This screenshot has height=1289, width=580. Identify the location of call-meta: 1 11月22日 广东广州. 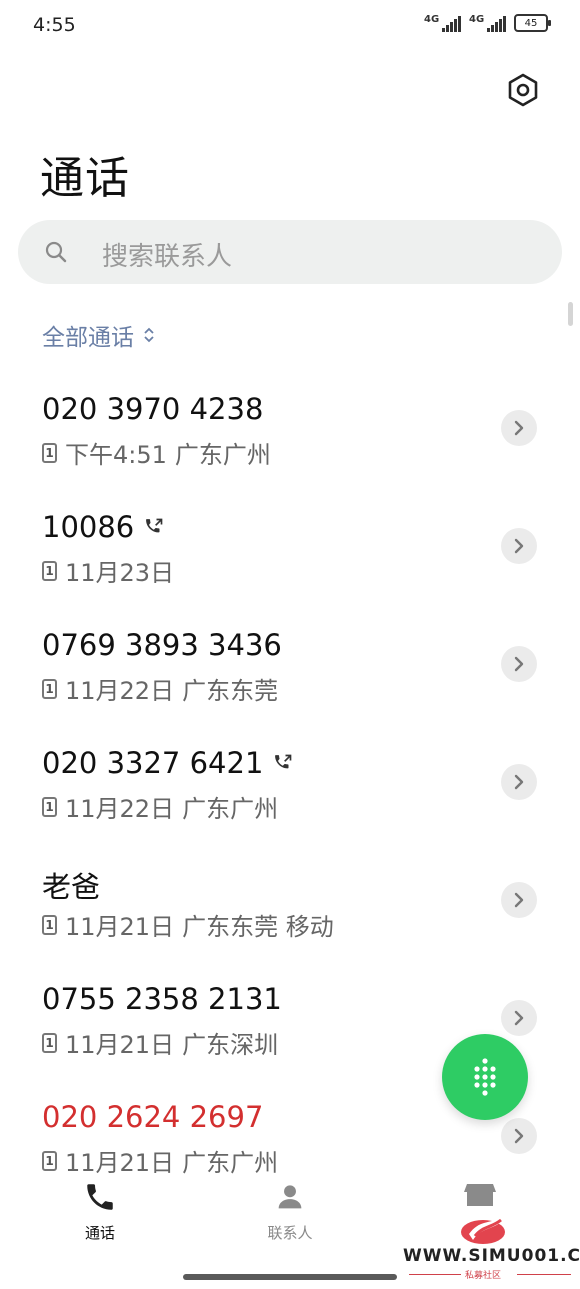
(160, 806).